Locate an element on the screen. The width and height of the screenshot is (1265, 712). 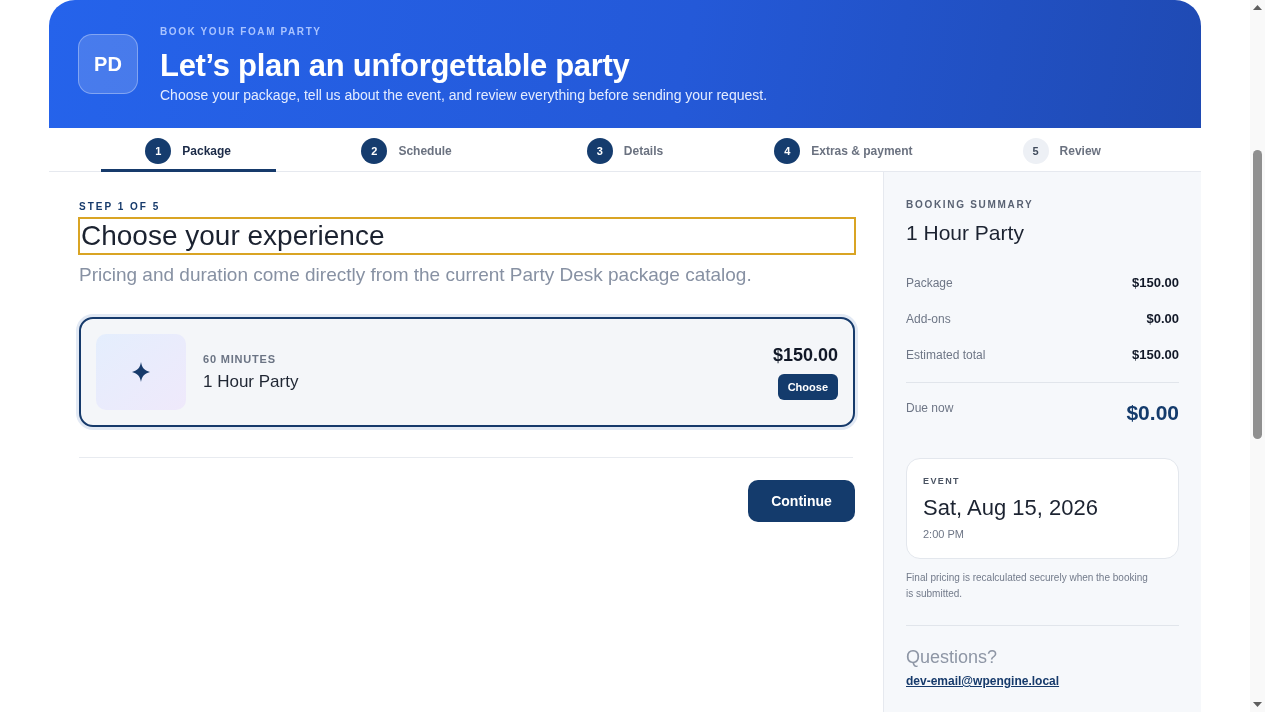
step-tab: 4 Extras & payment is located at coordinates (843, 150).